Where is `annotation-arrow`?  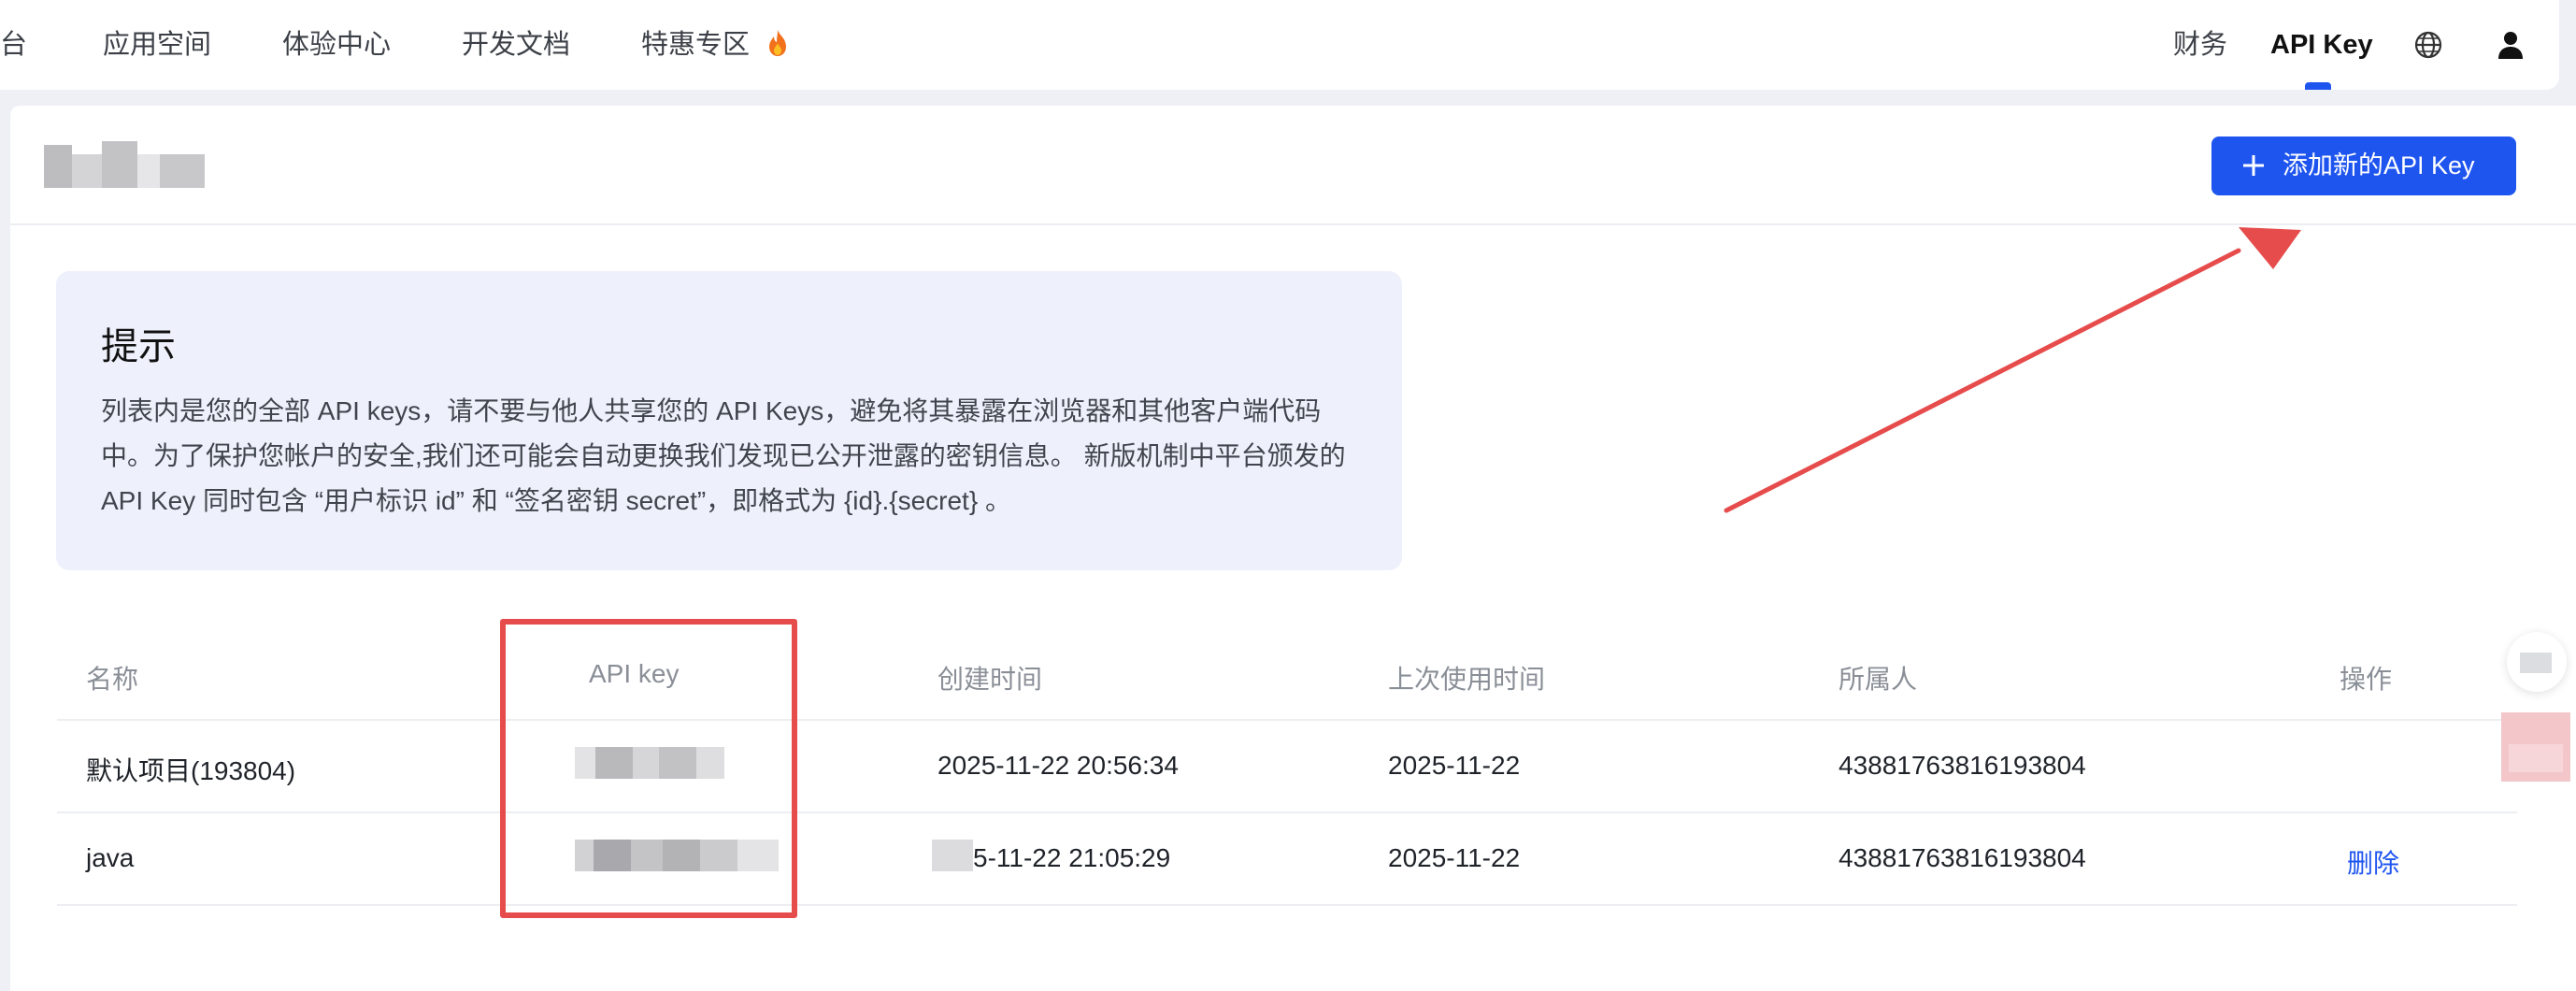
annotation-arrow is located at coordinates (2012, 370).